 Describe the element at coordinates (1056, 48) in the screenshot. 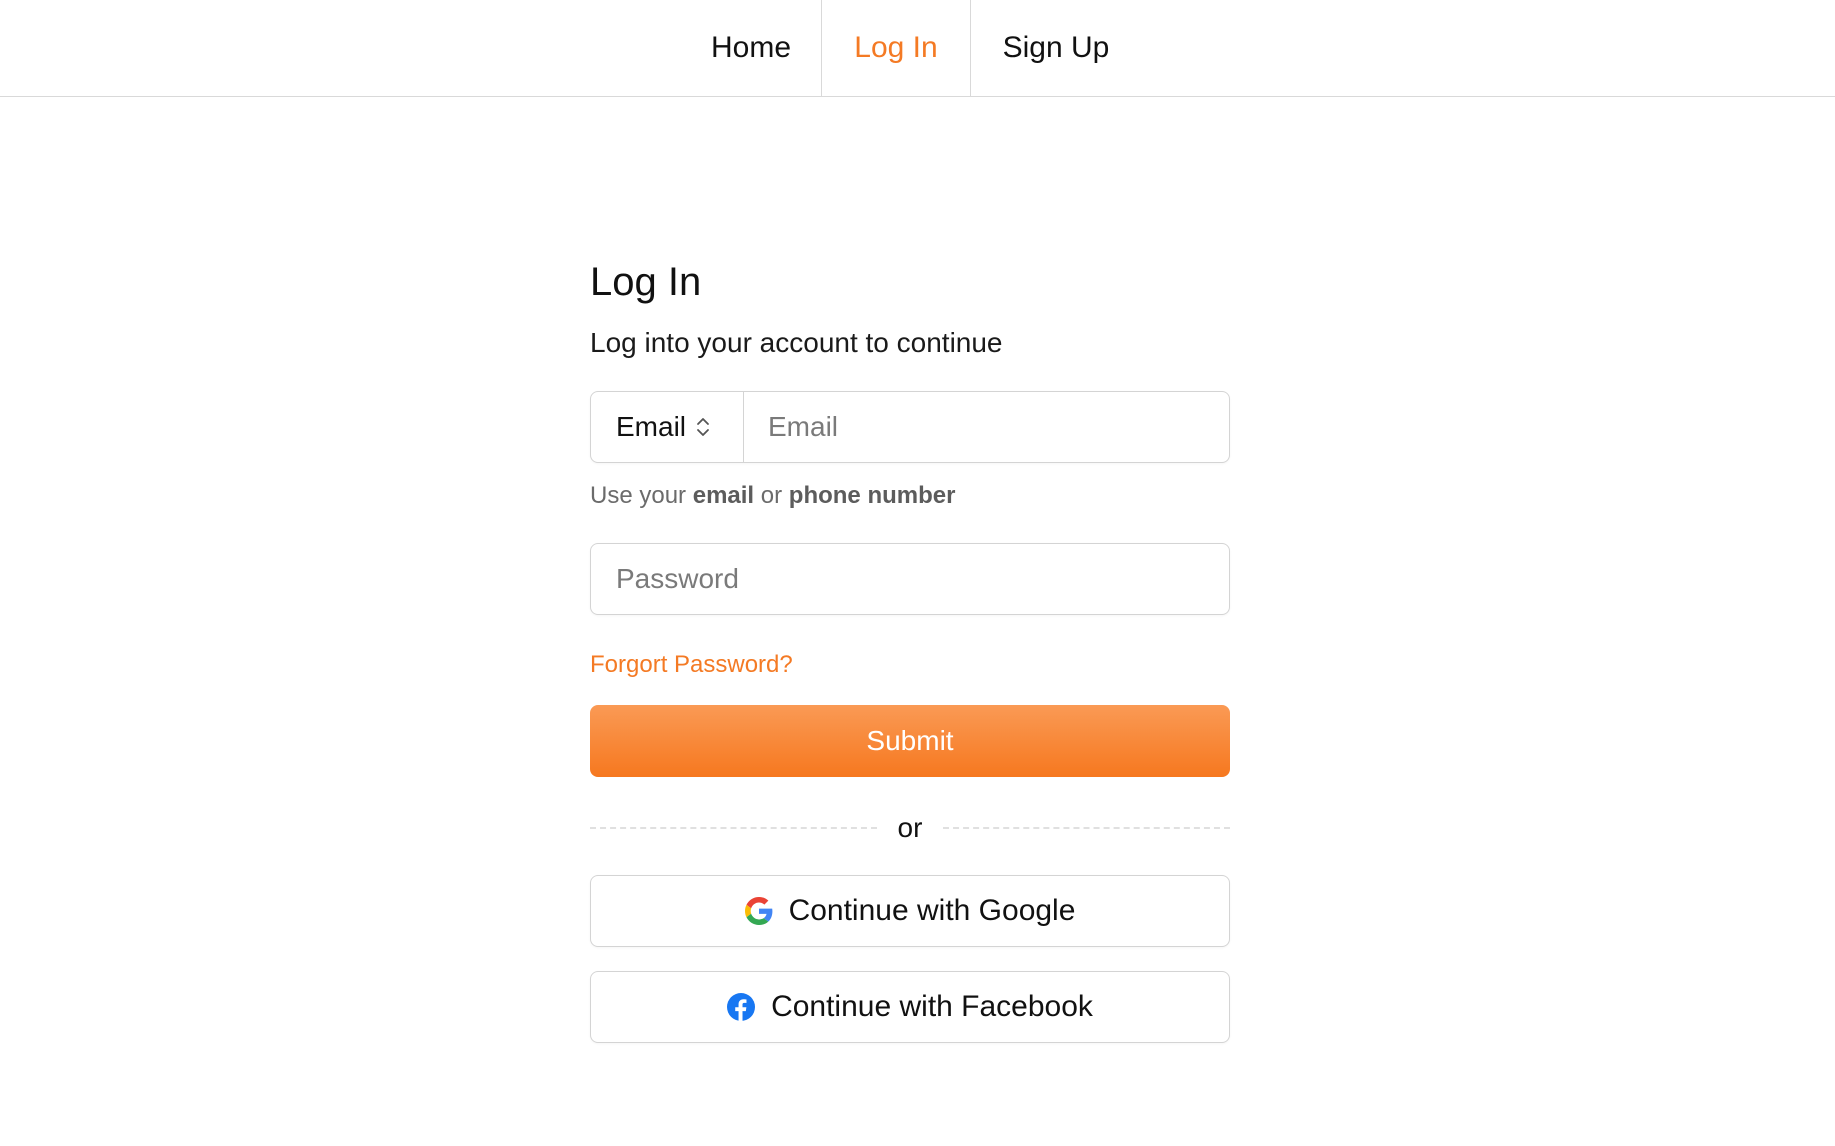

I see `nav-signup-link: Sign Up` at that location.